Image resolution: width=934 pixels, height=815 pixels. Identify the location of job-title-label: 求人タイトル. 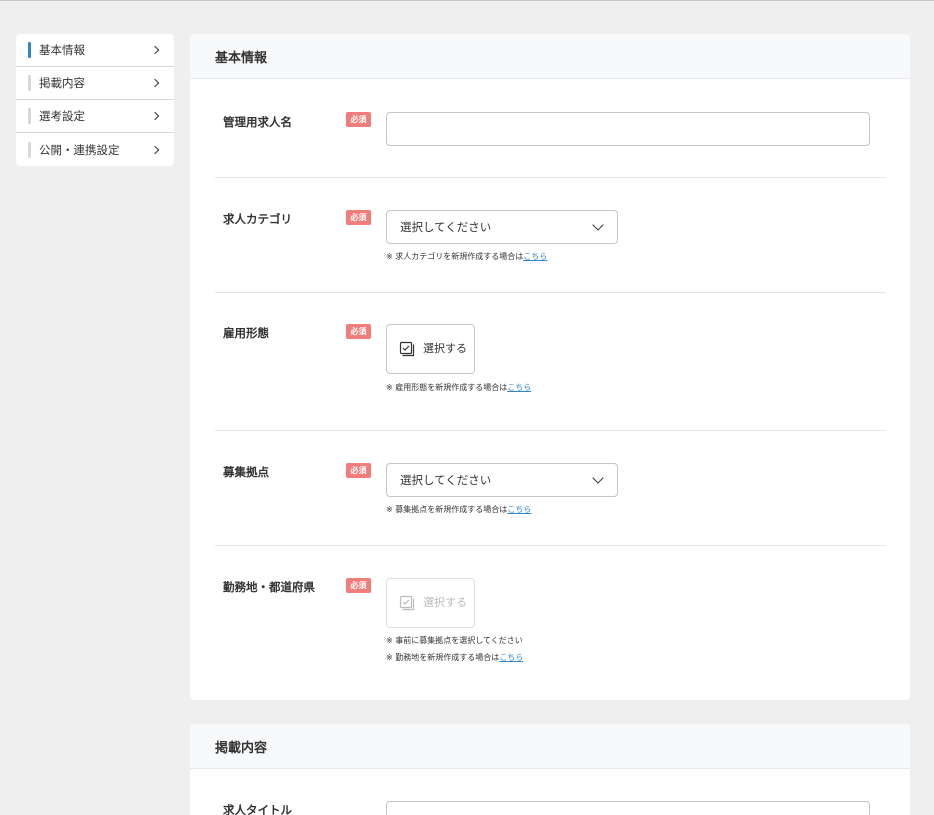
(257, 809).